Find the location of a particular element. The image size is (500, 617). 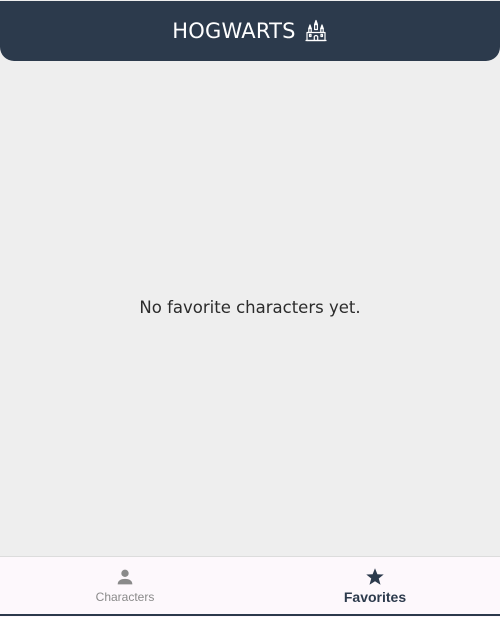

app-header: HOGWARTS is located at coordinates (250, 31).